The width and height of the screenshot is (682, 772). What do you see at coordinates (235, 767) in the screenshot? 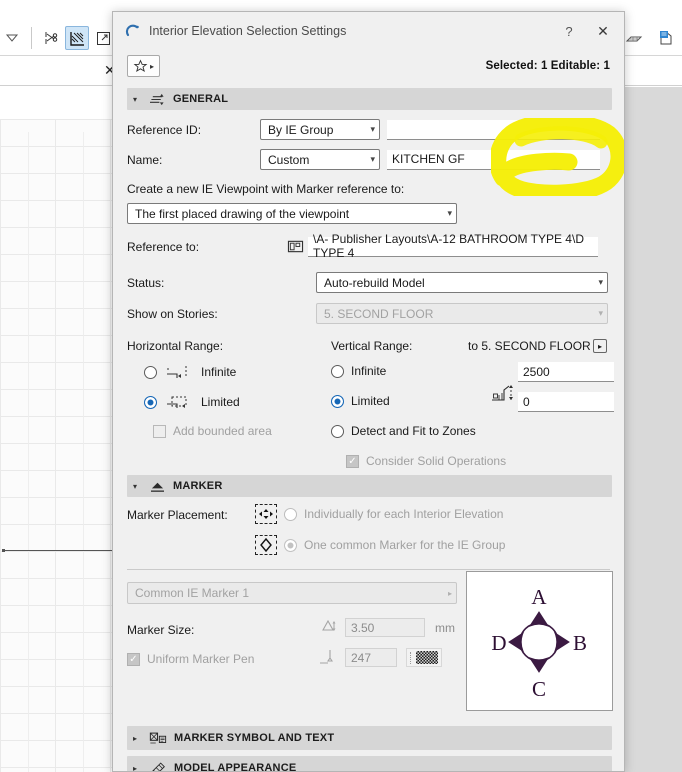
I see `model-appearance-label: MODEL APPEARANCE` at bounding box center [235, 767].